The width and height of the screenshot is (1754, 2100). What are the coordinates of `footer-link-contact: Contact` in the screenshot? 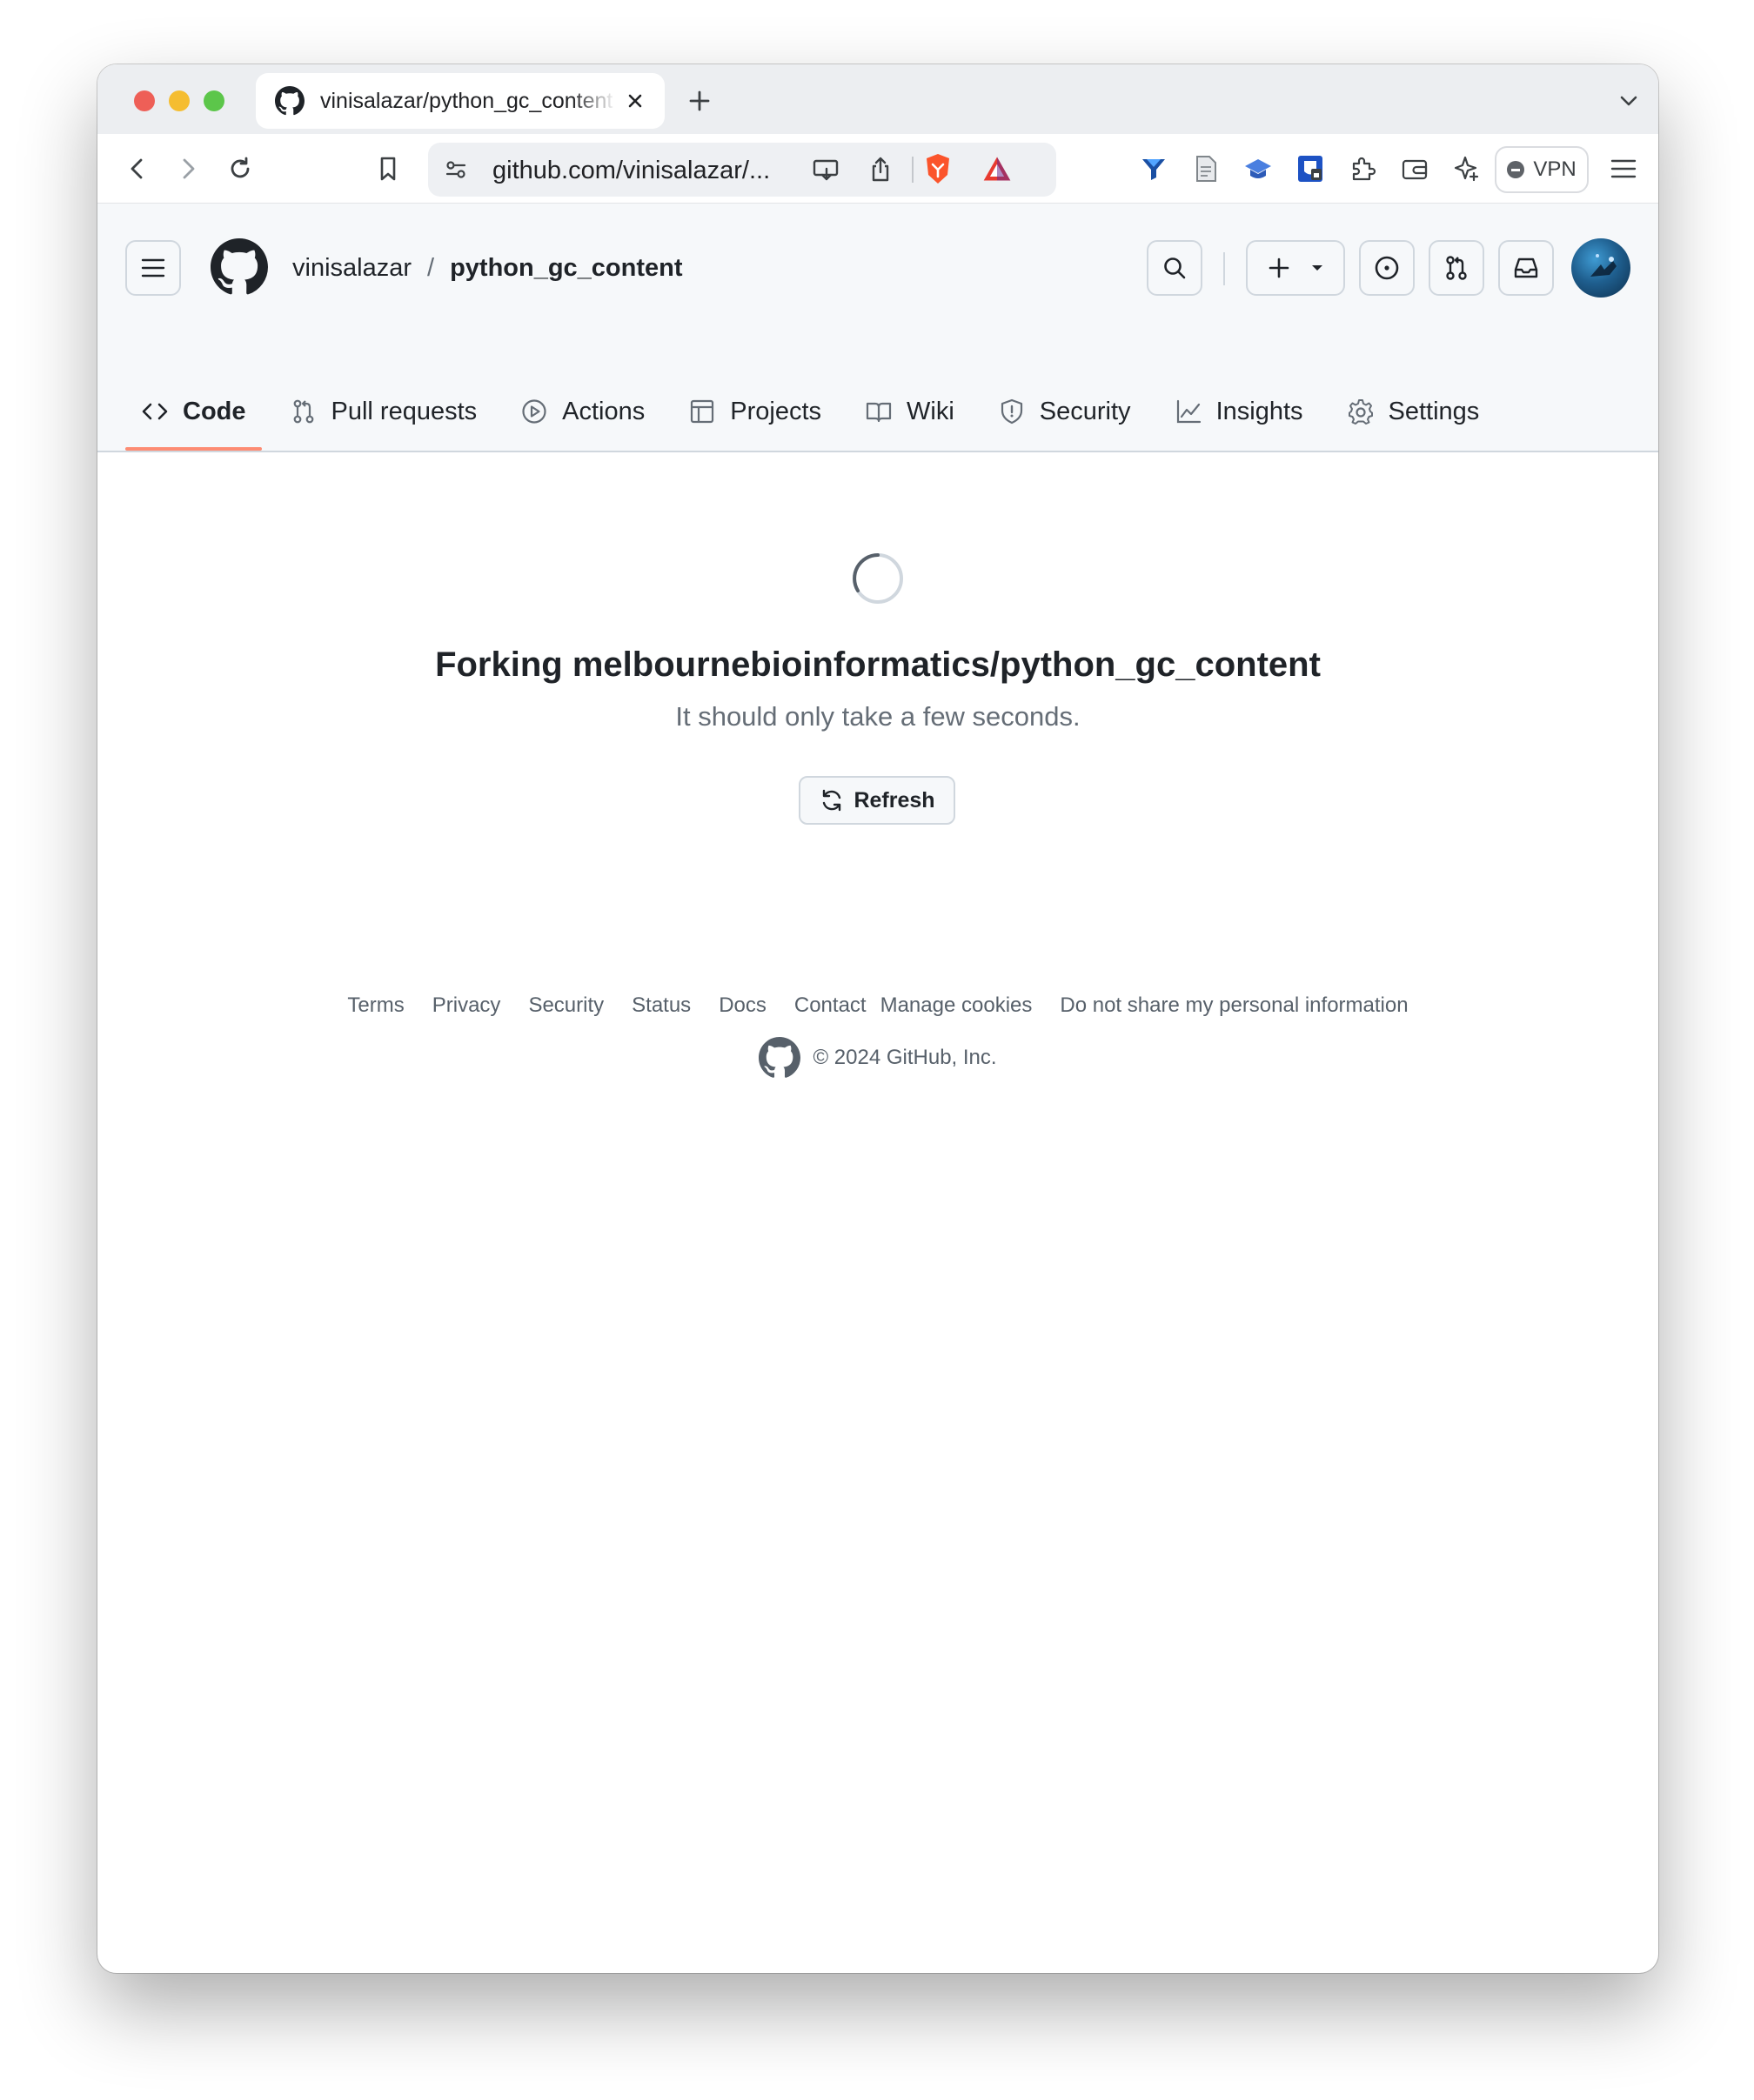 It's located at (831, 1005).